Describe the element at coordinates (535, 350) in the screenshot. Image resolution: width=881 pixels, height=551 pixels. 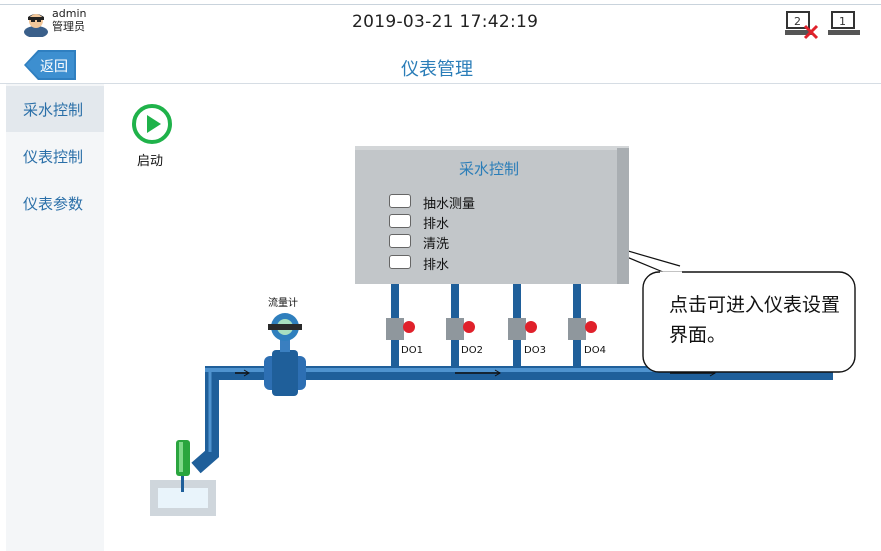
I see `valve-label-do3: DO3` at that location.